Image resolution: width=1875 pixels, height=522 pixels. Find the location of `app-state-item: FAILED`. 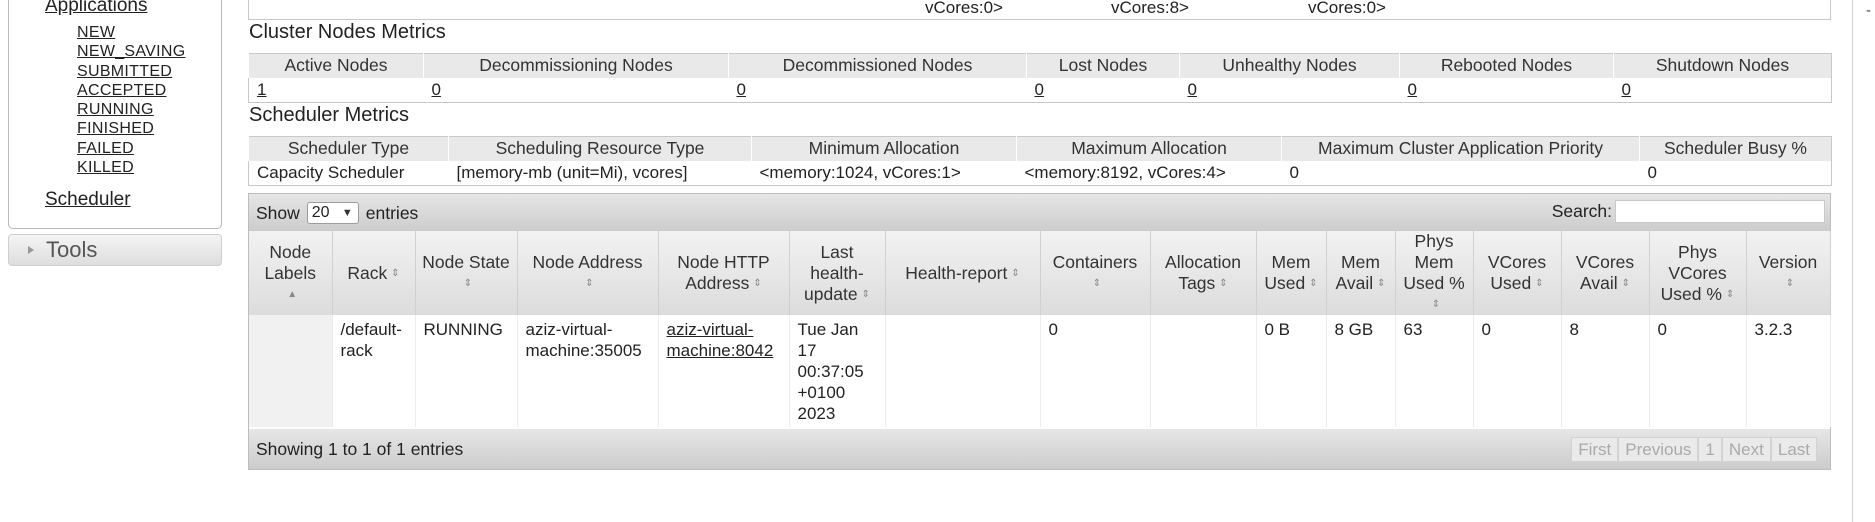

app-state-item: FAILED is located at coordinates (131, 148).